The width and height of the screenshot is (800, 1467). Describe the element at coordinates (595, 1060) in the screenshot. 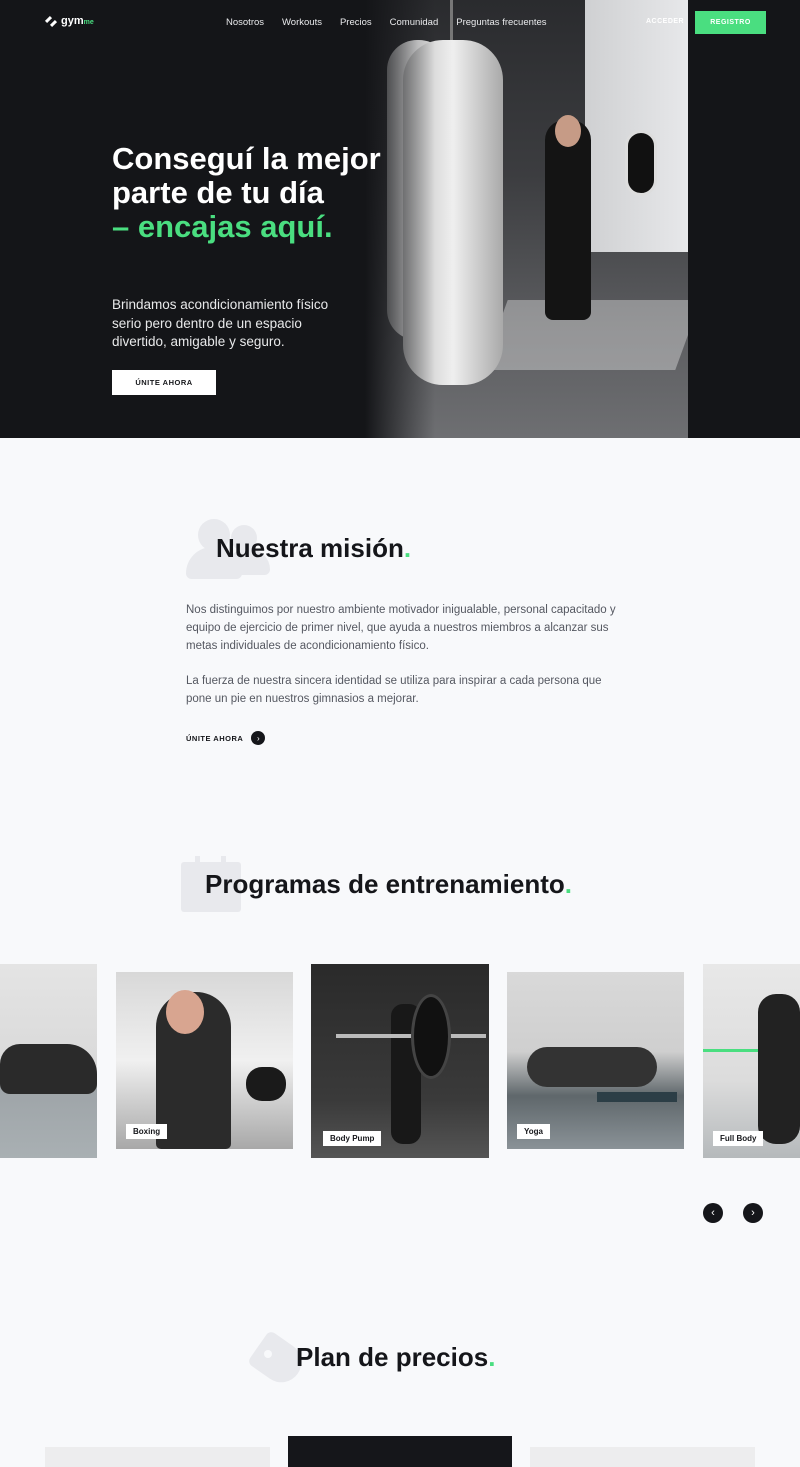

I see `program-card-yoga: Yoga` at that location.